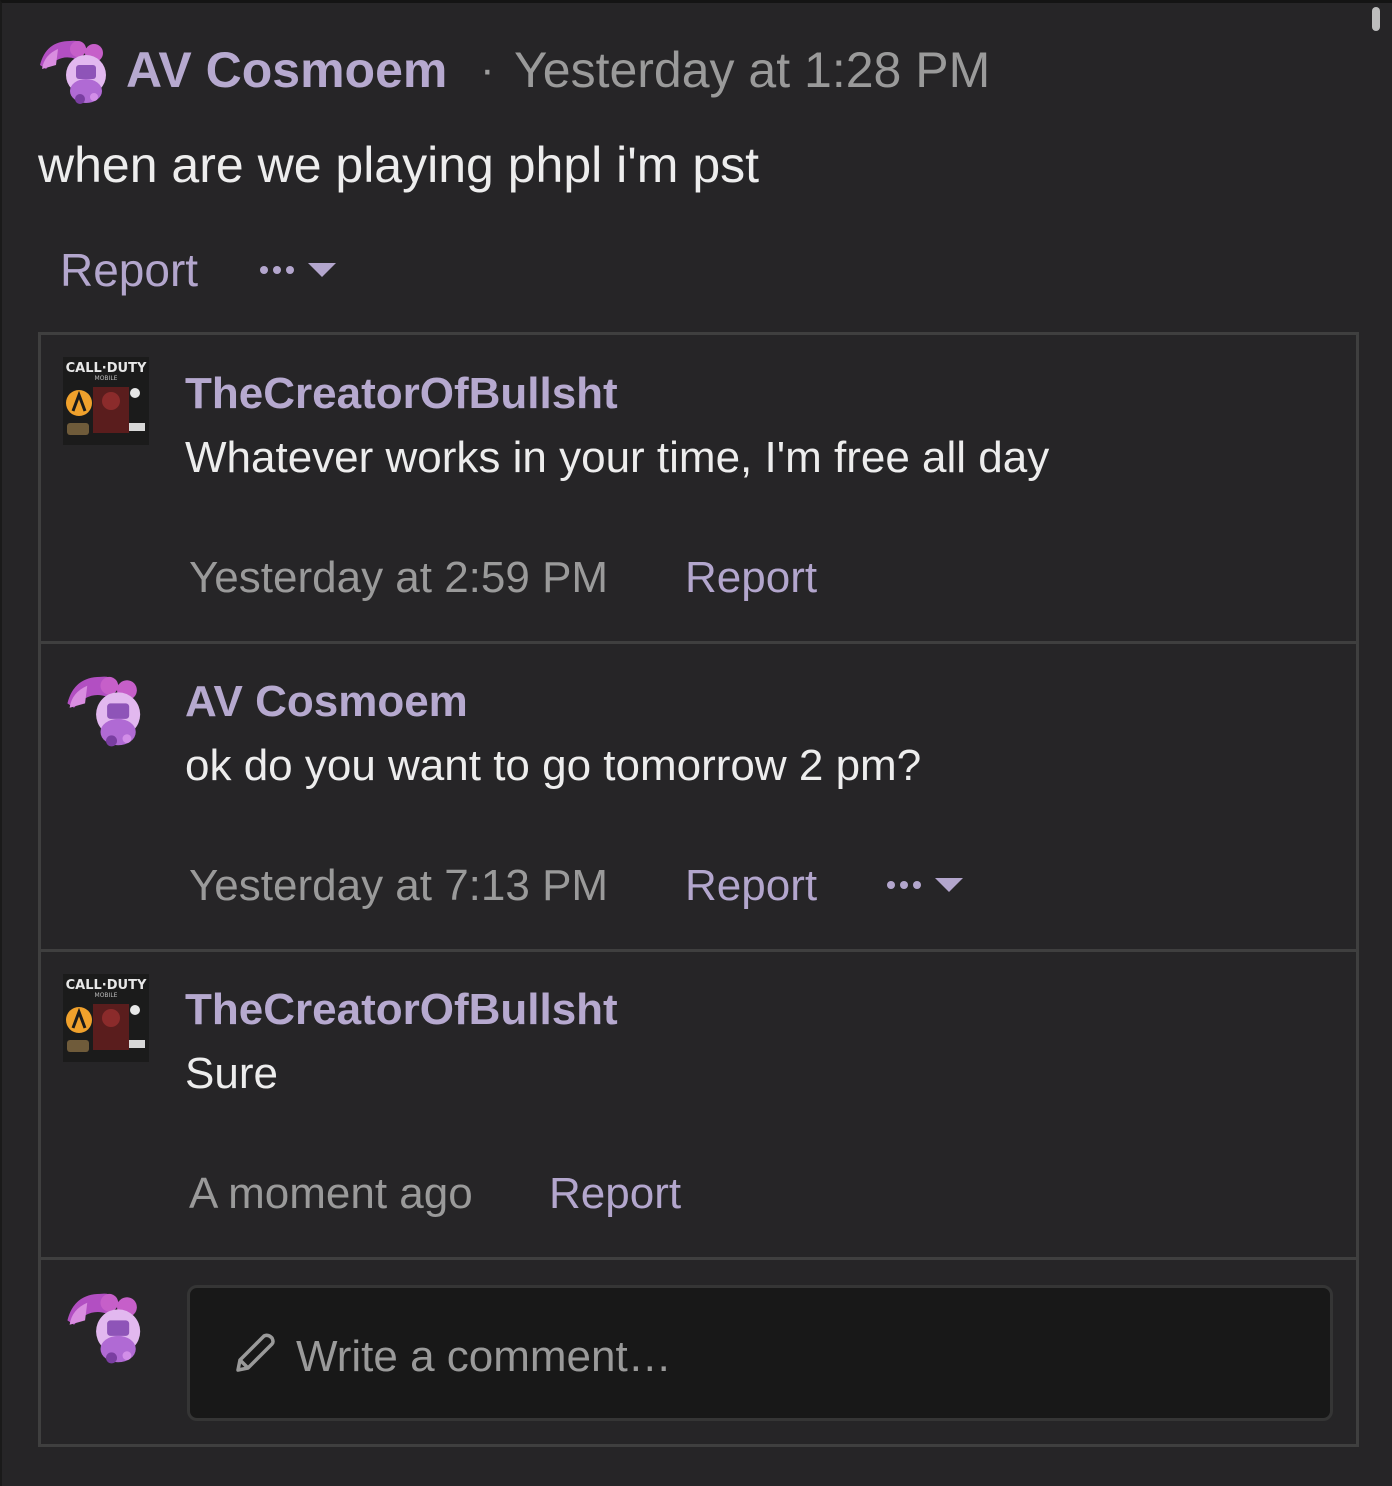  I want to click on comment-body-text: Sure, so click(231, 1073).